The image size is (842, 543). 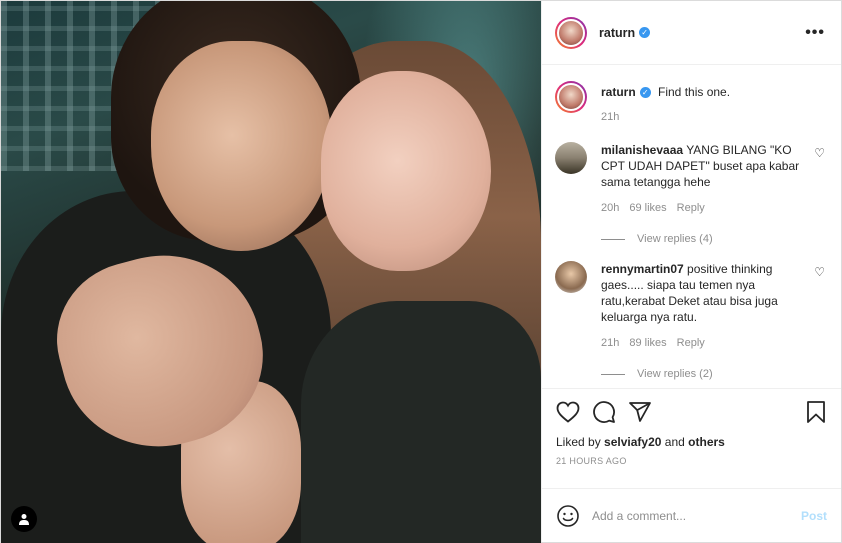 I want to click on comment-input, so click(x=696, y=515).